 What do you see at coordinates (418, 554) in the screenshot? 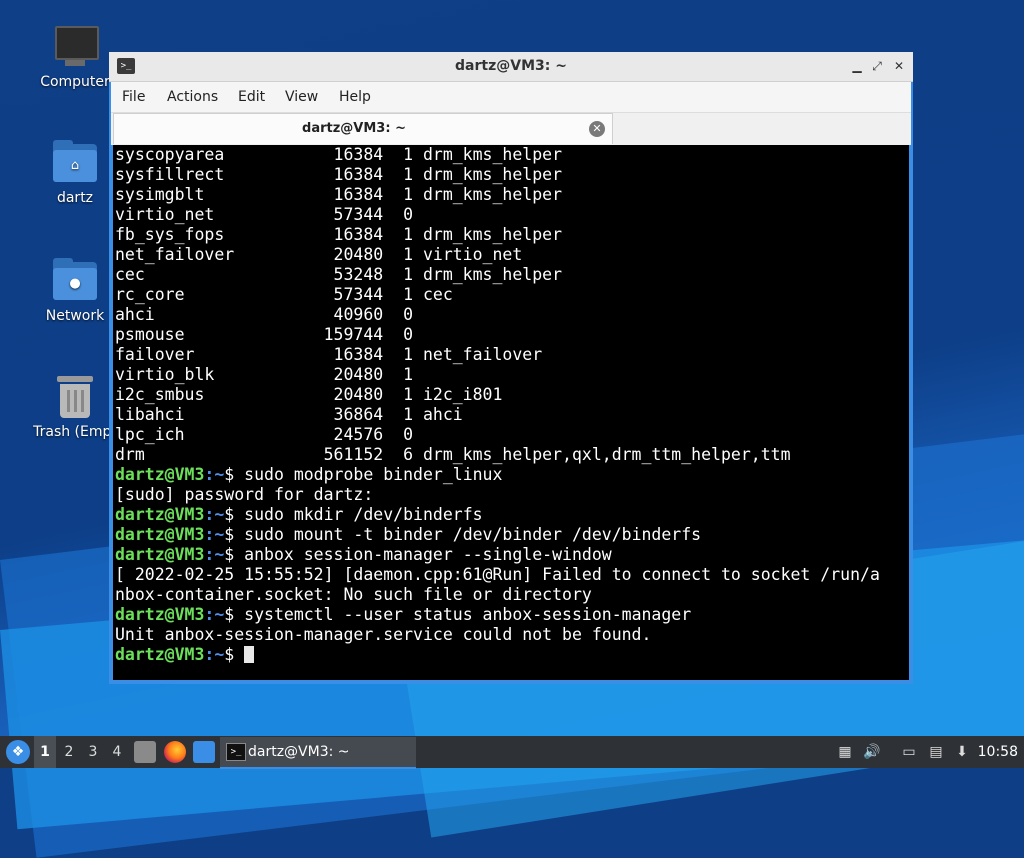
I see `command-text: $ anbox session-manager --single-window` at bounding box center [418, 554].